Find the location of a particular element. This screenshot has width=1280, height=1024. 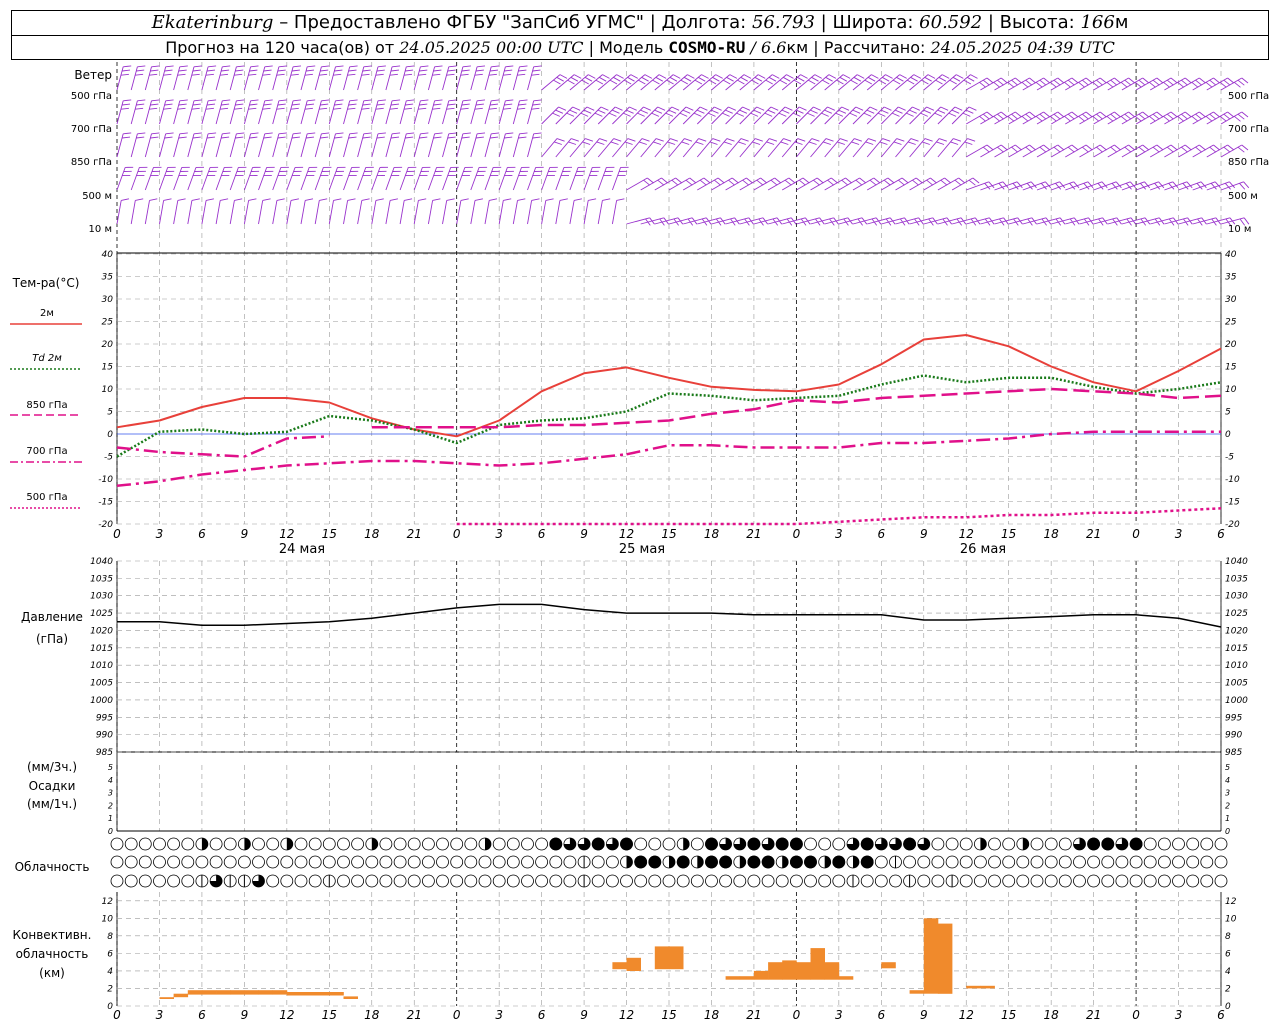

hour-tick-label: 21 is located at coordinates (1093, 1015).